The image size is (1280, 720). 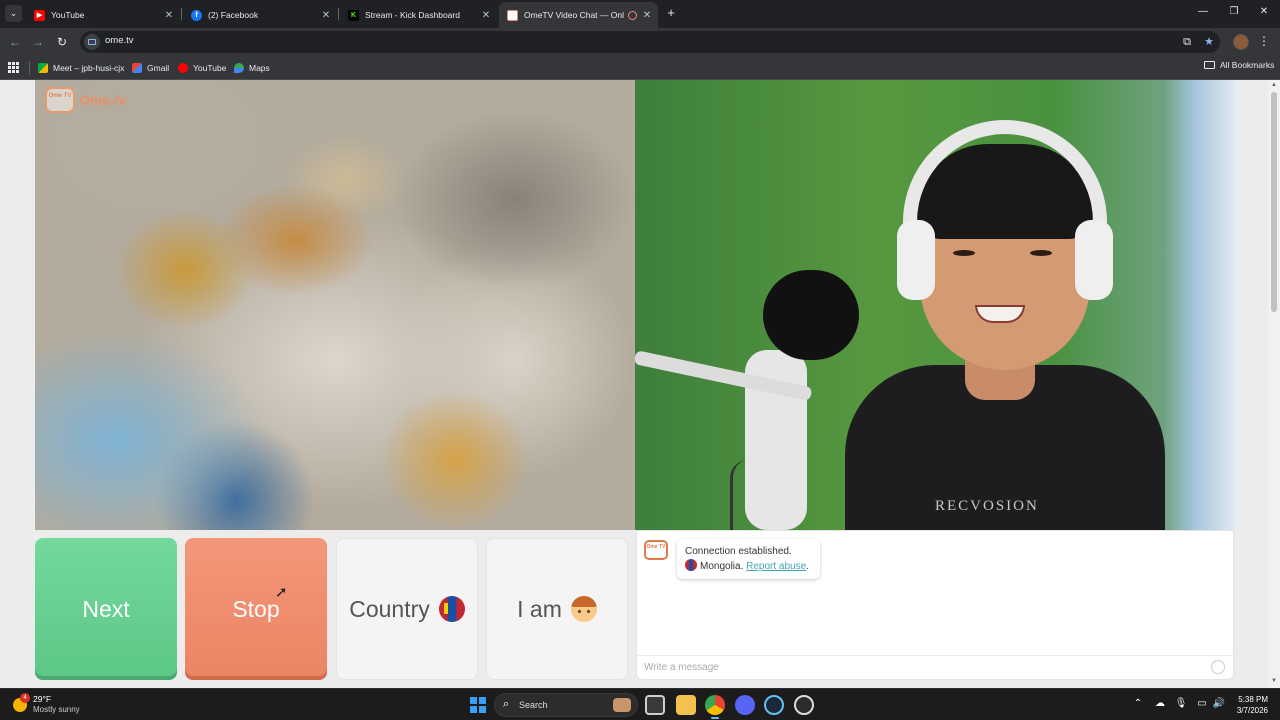 I want to click on bookmark-label: Maps, so click(x=259, y=68).